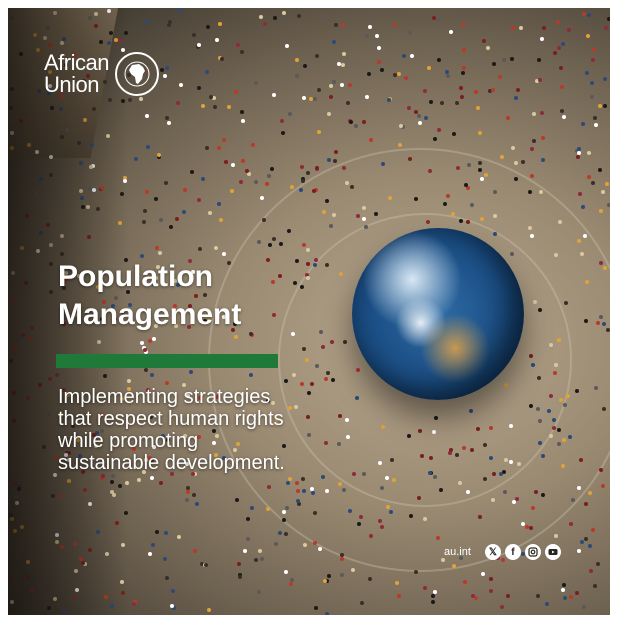  What do you see at coordinates (512, 552) in the screenshot?
I see `facebook-icon: f` at bounding box center [512, 552].